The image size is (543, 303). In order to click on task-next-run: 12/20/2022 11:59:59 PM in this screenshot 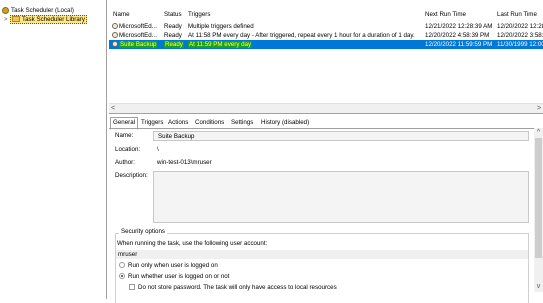, I will do `click(459, 44)`.